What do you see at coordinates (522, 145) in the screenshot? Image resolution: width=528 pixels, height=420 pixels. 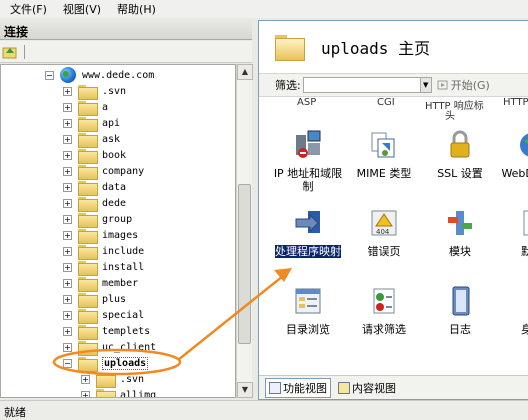 I see `webdav-icon` at bounding box center [522, 145].